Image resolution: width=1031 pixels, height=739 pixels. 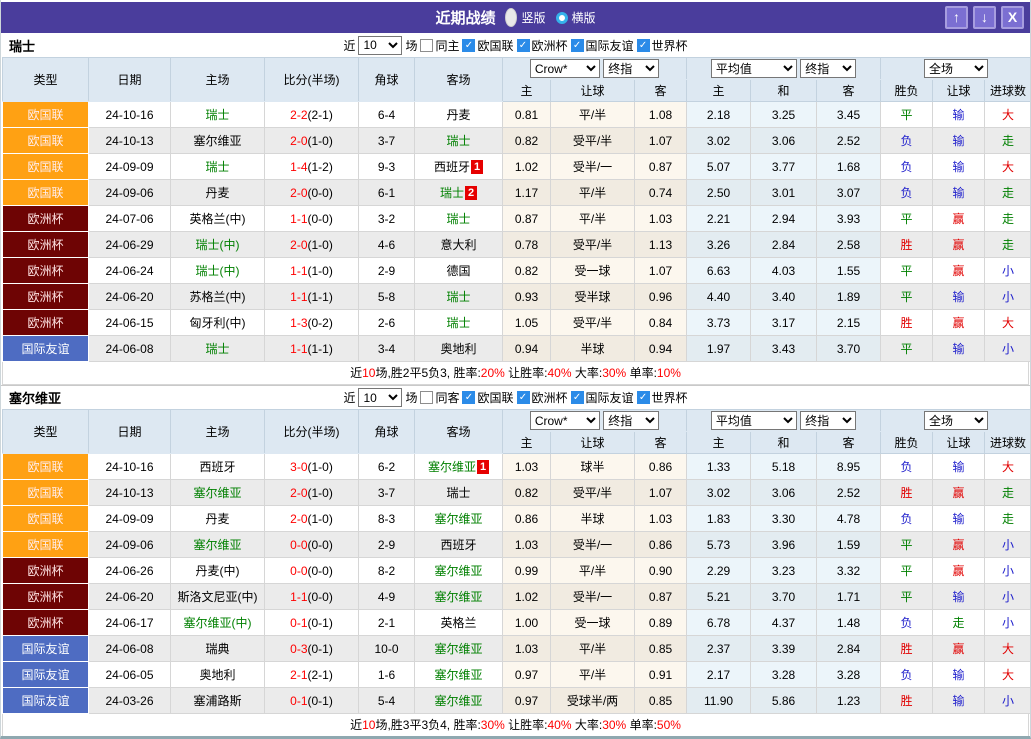 What do you see at coordinates (784, 140) in the screenshot?
I see `avg-draw-cell: 3.06` at bounding box center [784, 140].